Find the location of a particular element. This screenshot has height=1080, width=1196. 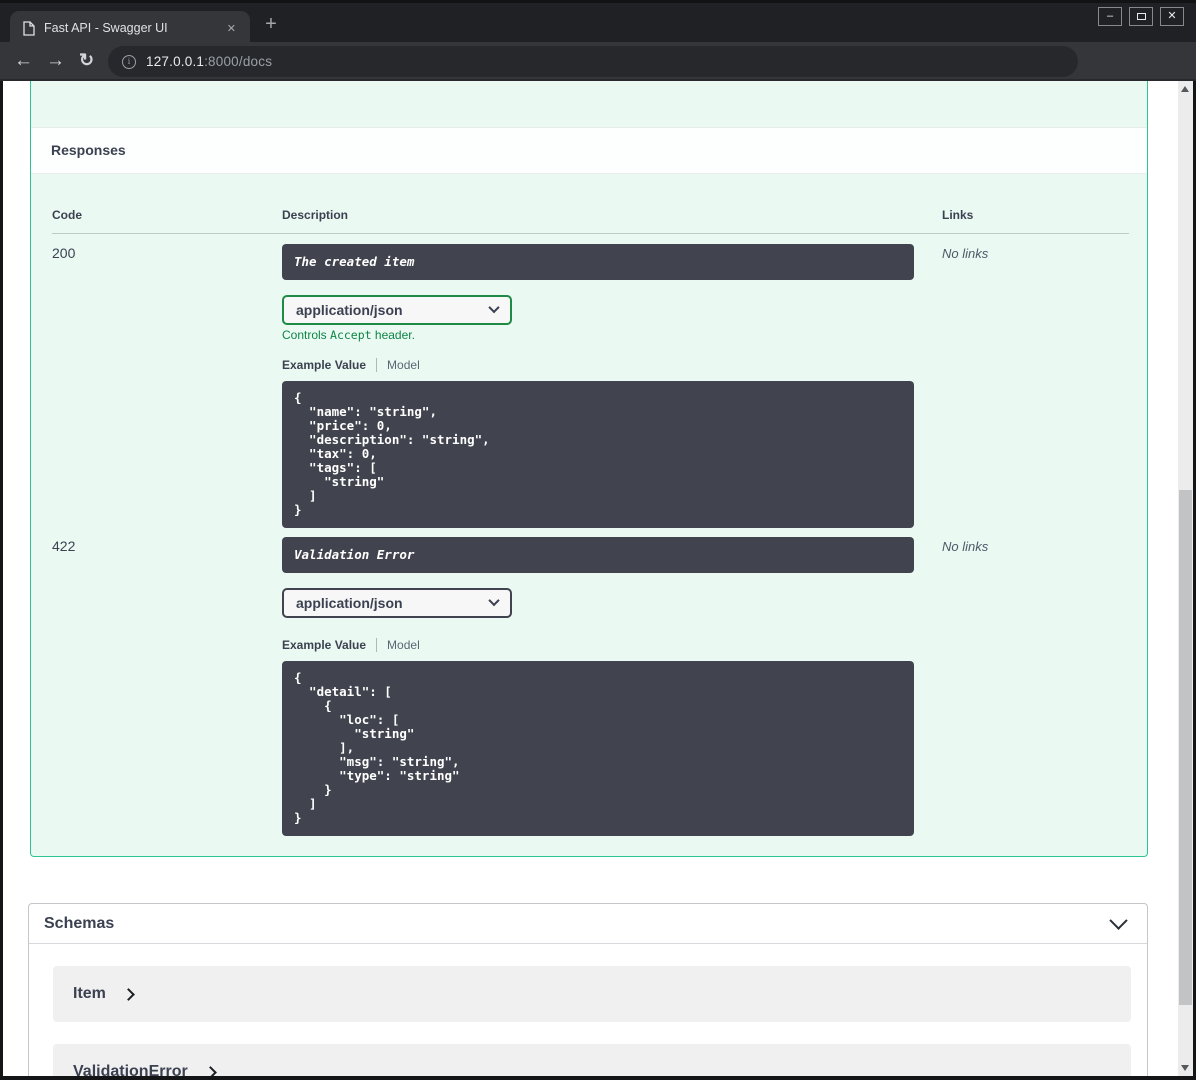

url-host: 127.0.0.1 is located at coordinates (175, 61).